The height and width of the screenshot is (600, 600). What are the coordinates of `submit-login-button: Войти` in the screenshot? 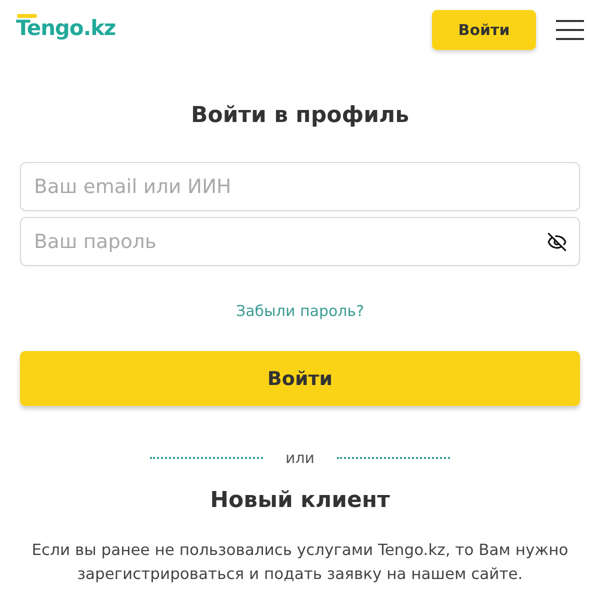 It's located at (300, 378).